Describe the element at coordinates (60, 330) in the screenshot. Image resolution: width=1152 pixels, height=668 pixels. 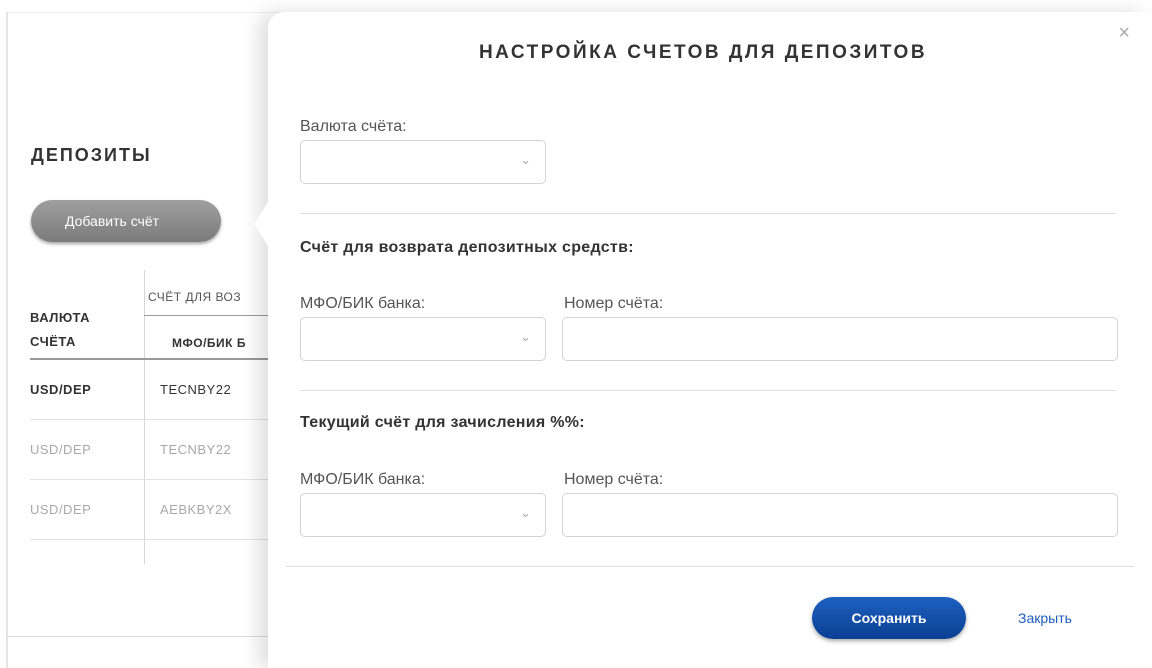
I see `column-header-currency: ВАЛЮТА СЧЁТА` at that location.